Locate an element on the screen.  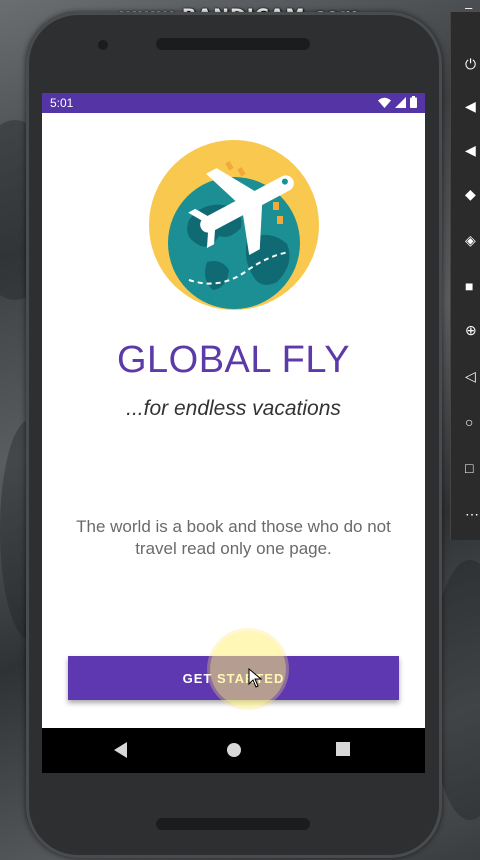
back-icon is located at coordinates (121, 750).